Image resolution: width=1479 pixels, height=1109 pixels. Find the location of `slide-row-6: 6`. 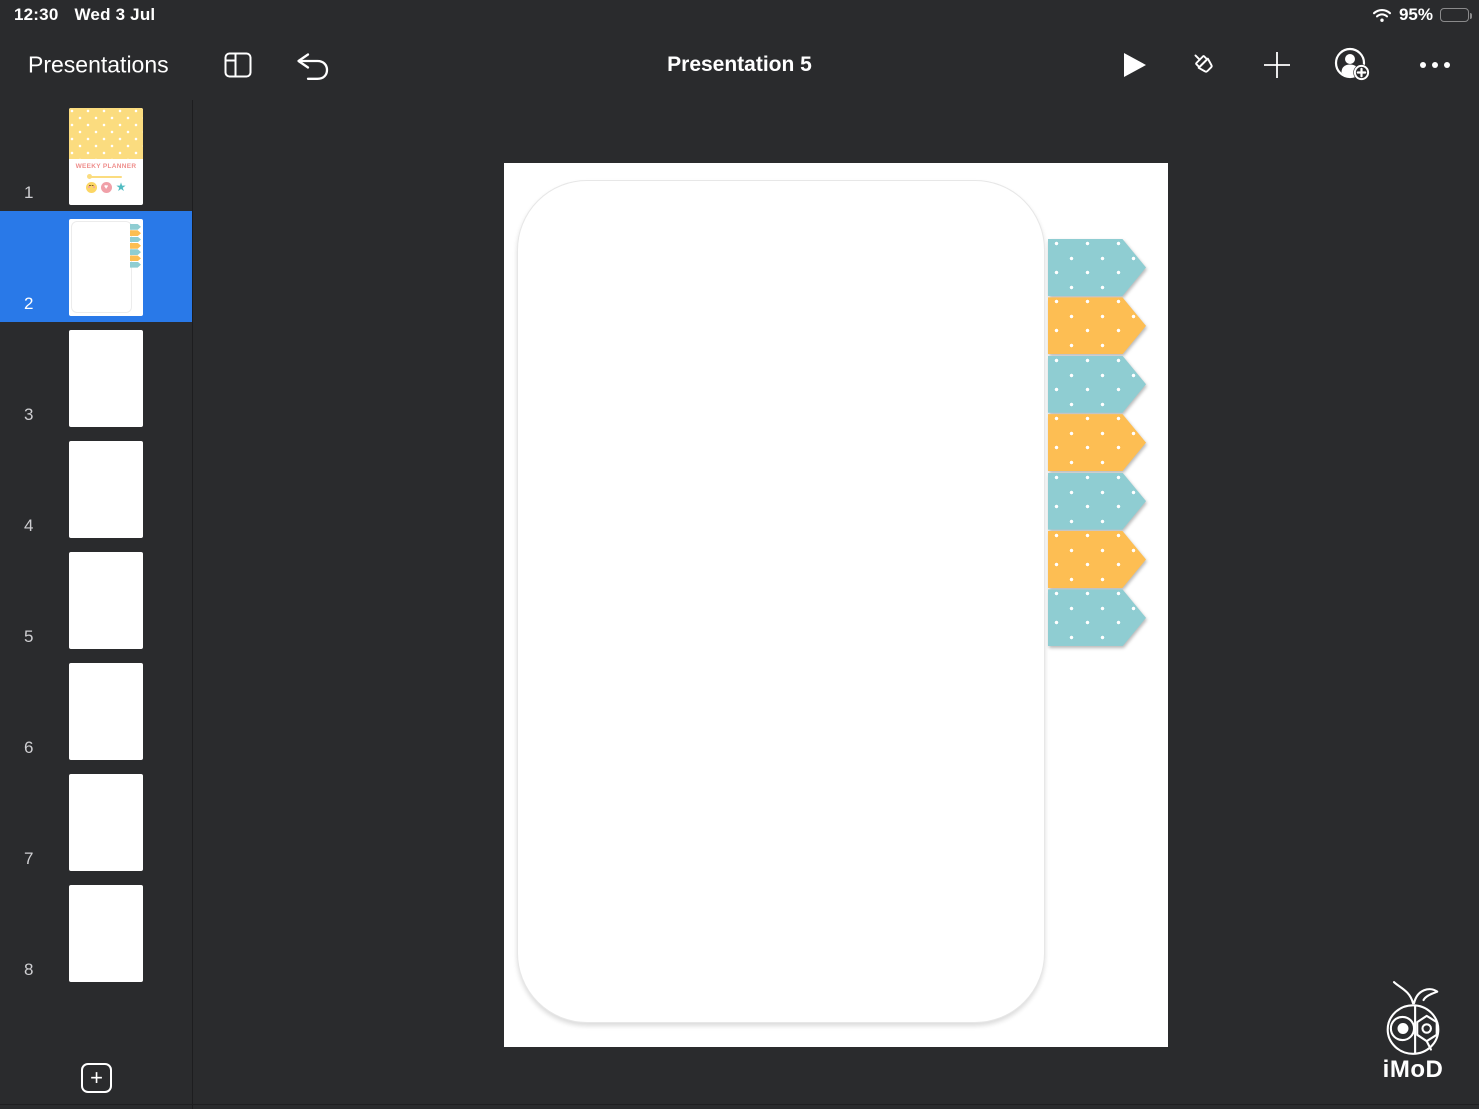

slide-row-6: 6 is located at coordinates (96, 710).